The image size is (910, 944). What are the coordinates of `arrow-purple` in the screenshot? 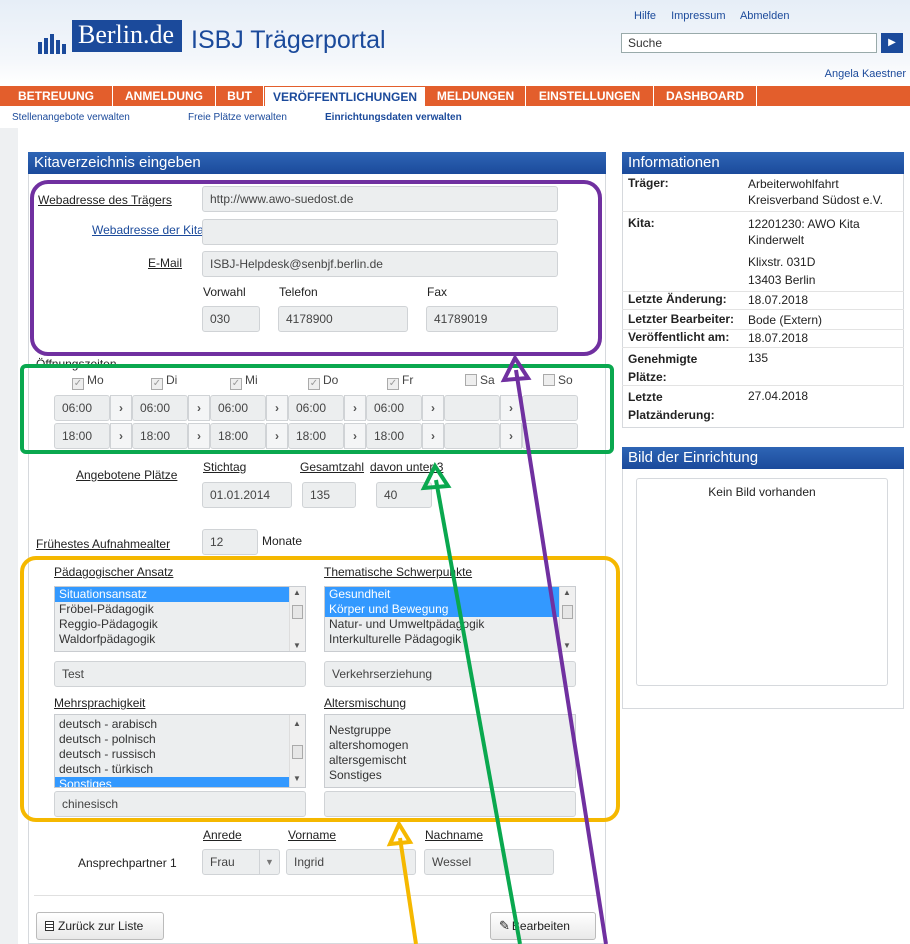 It's located at (554, 648).